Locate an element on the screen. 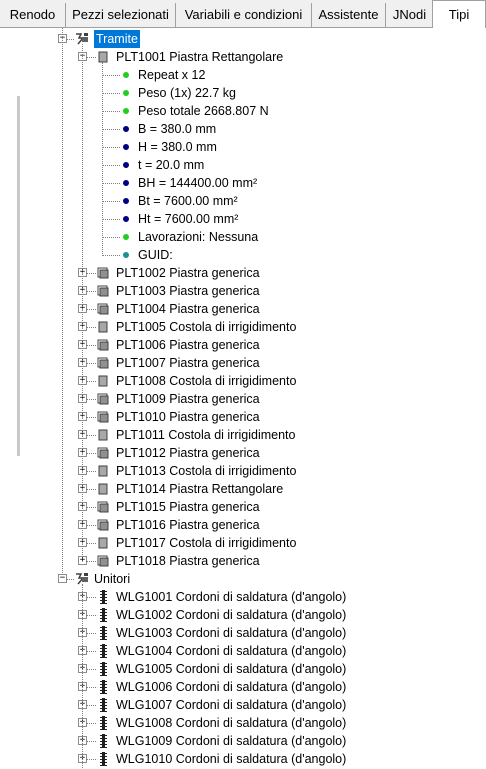 The width and height of the screenshot is (486, 769). property-label: GUID: is located at coordinates (155, 255).